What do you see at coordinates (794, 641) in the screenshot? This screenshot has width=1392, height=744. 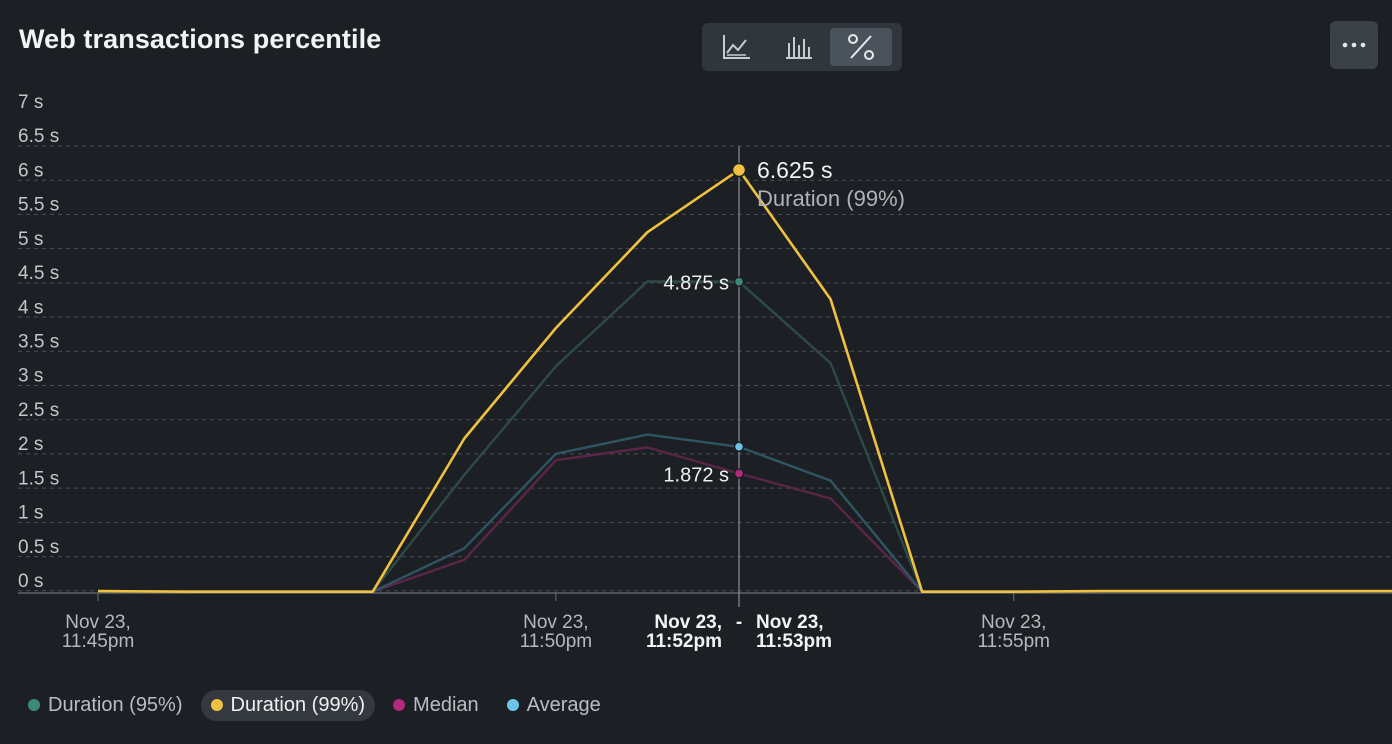 I see `hover-range-end: 11:53pm` at bounding box center [794, 641].